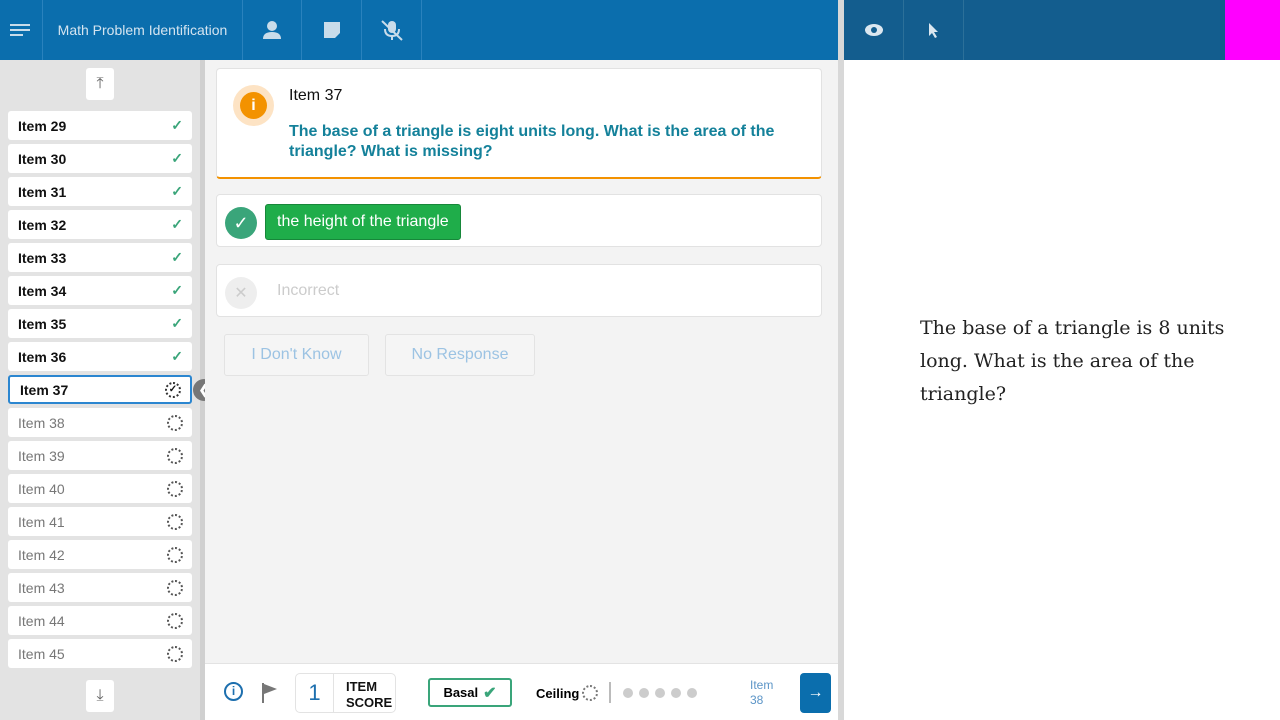 The height and width of the screenshot is (720, 1280). What do you see at coordinates (41, 422) in the screenshot?
I see `sidebar-item-label: Item 38` at bounding box center [41, 422].